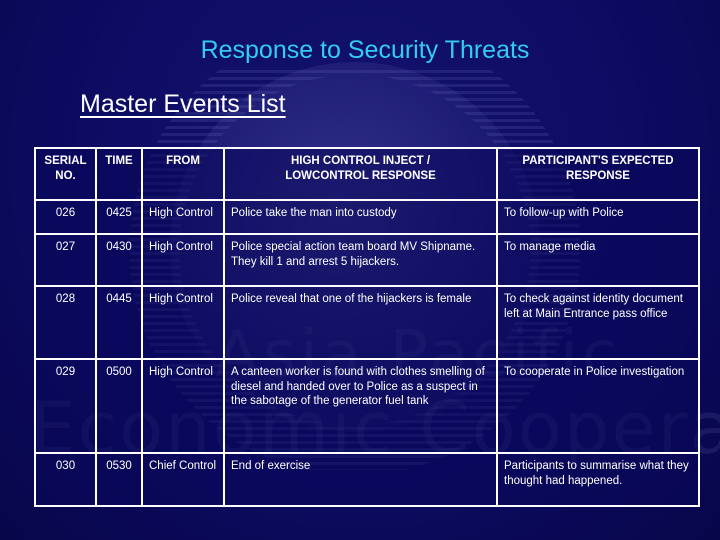 The width and height of the screenshot is (720, 540). Describe the element at coordinates (598, 260) in the screenshot. I see `cell-expected: To manage media` at that location.